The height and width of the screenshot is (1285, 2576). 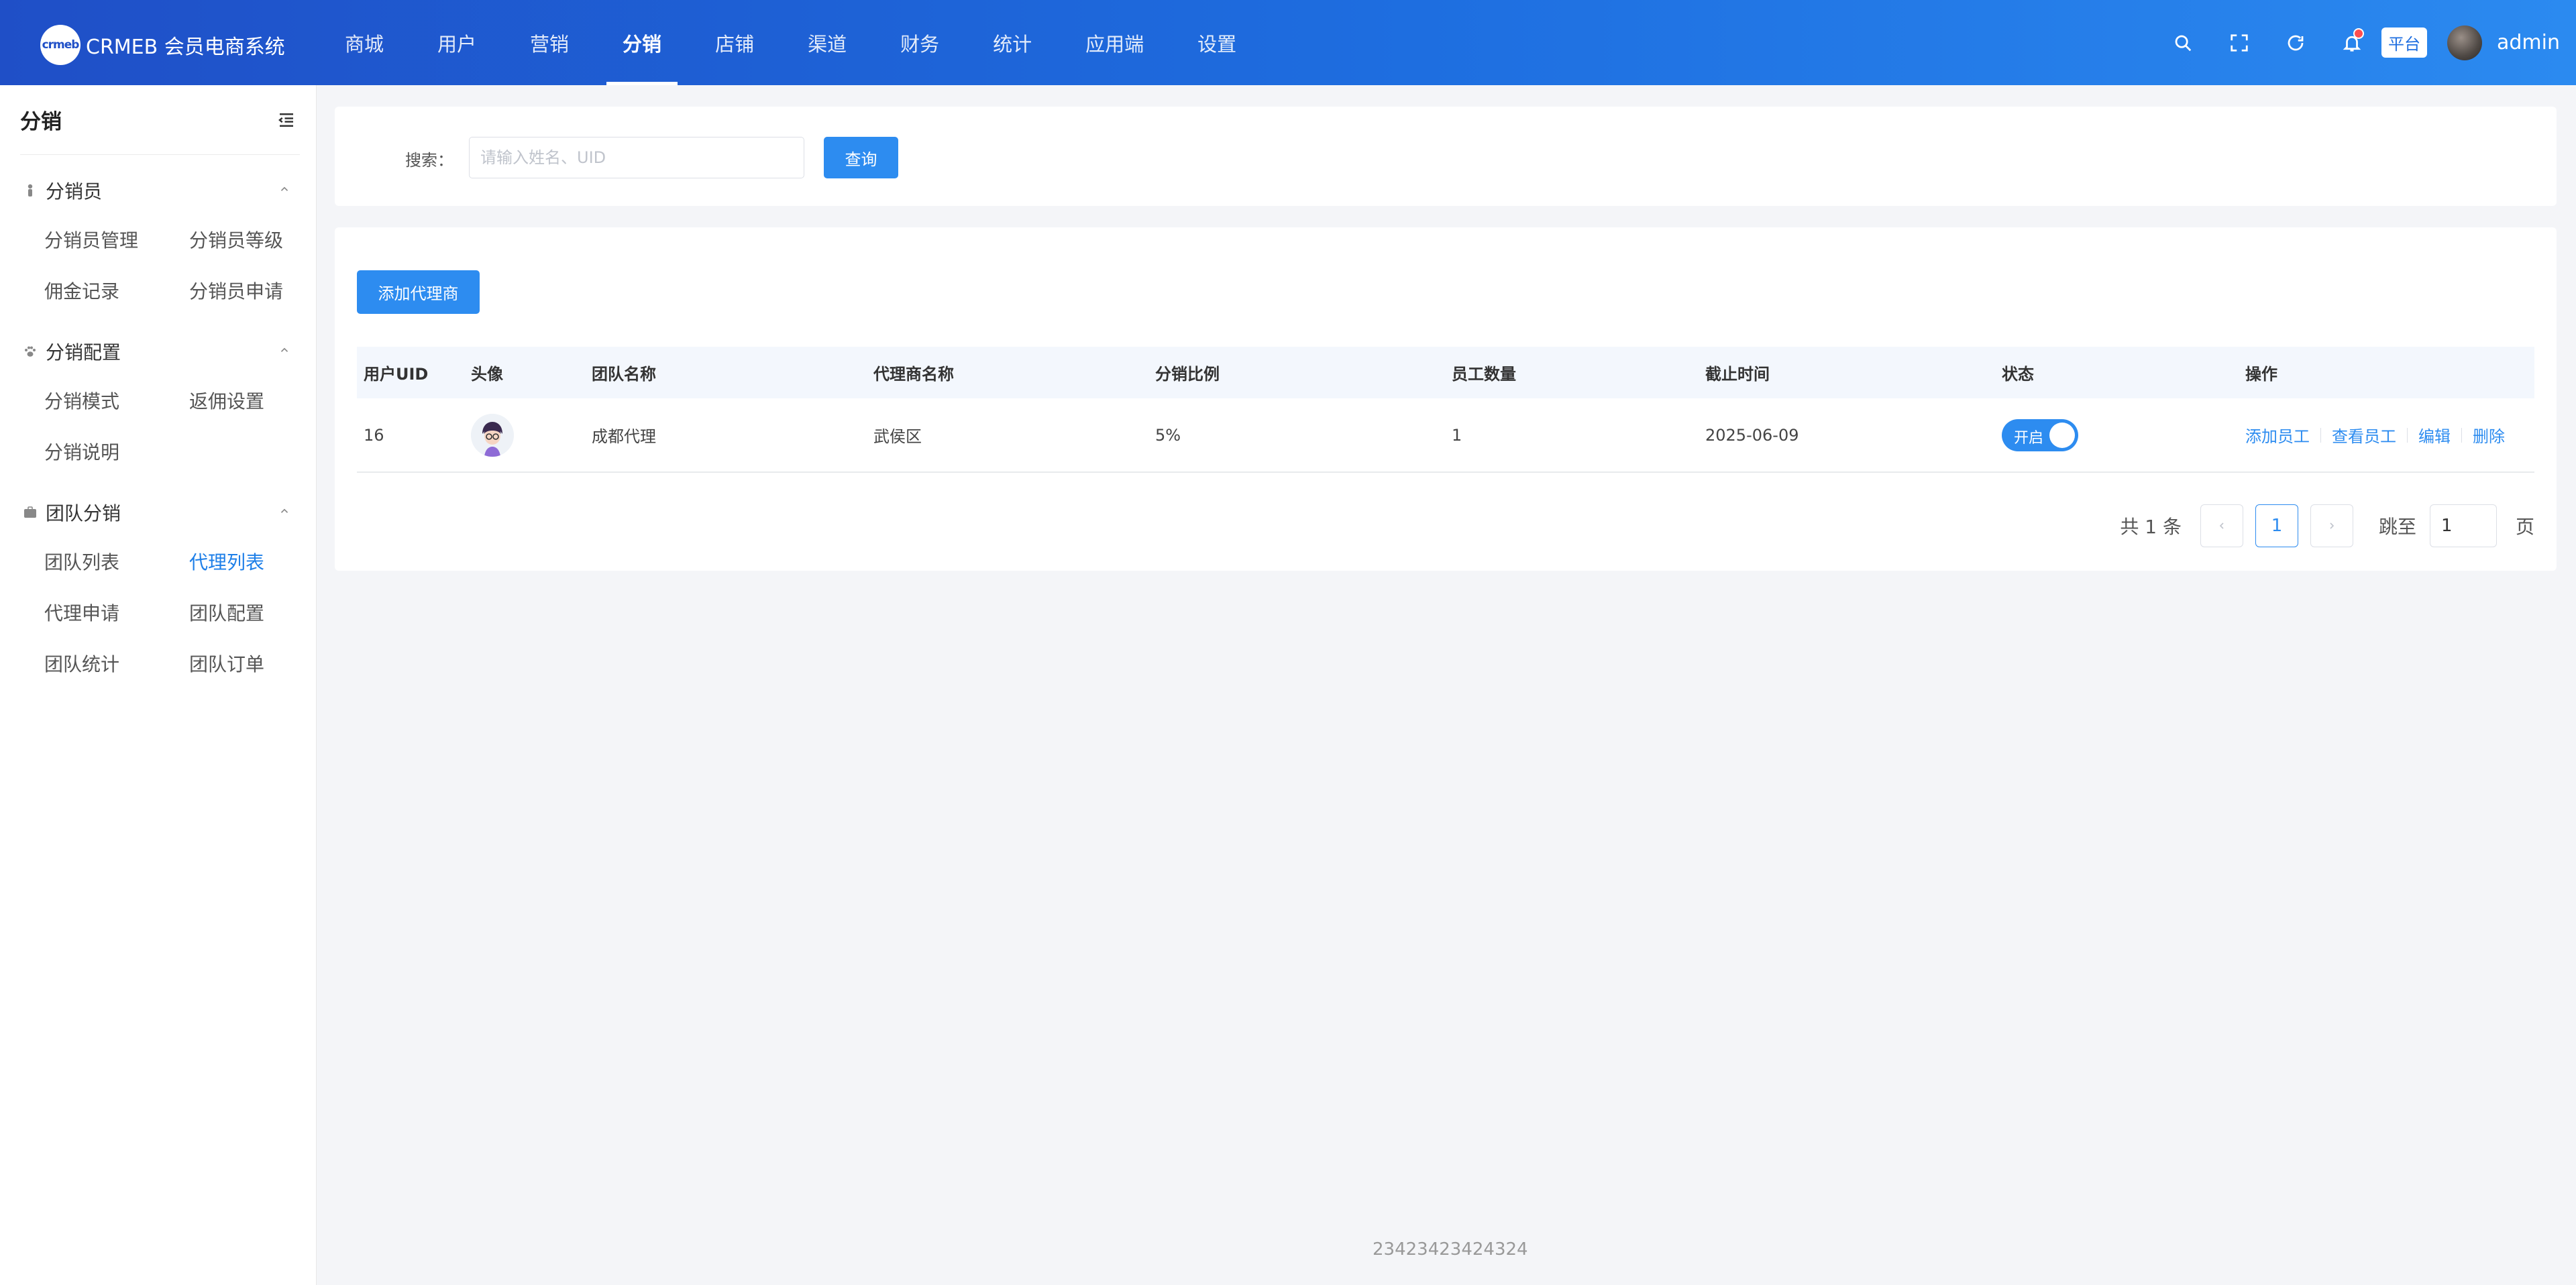 What do you see at coordinates (374, 435) in the screenshot?
I see `cell-uid: 16` at bounding box center [374, 435].